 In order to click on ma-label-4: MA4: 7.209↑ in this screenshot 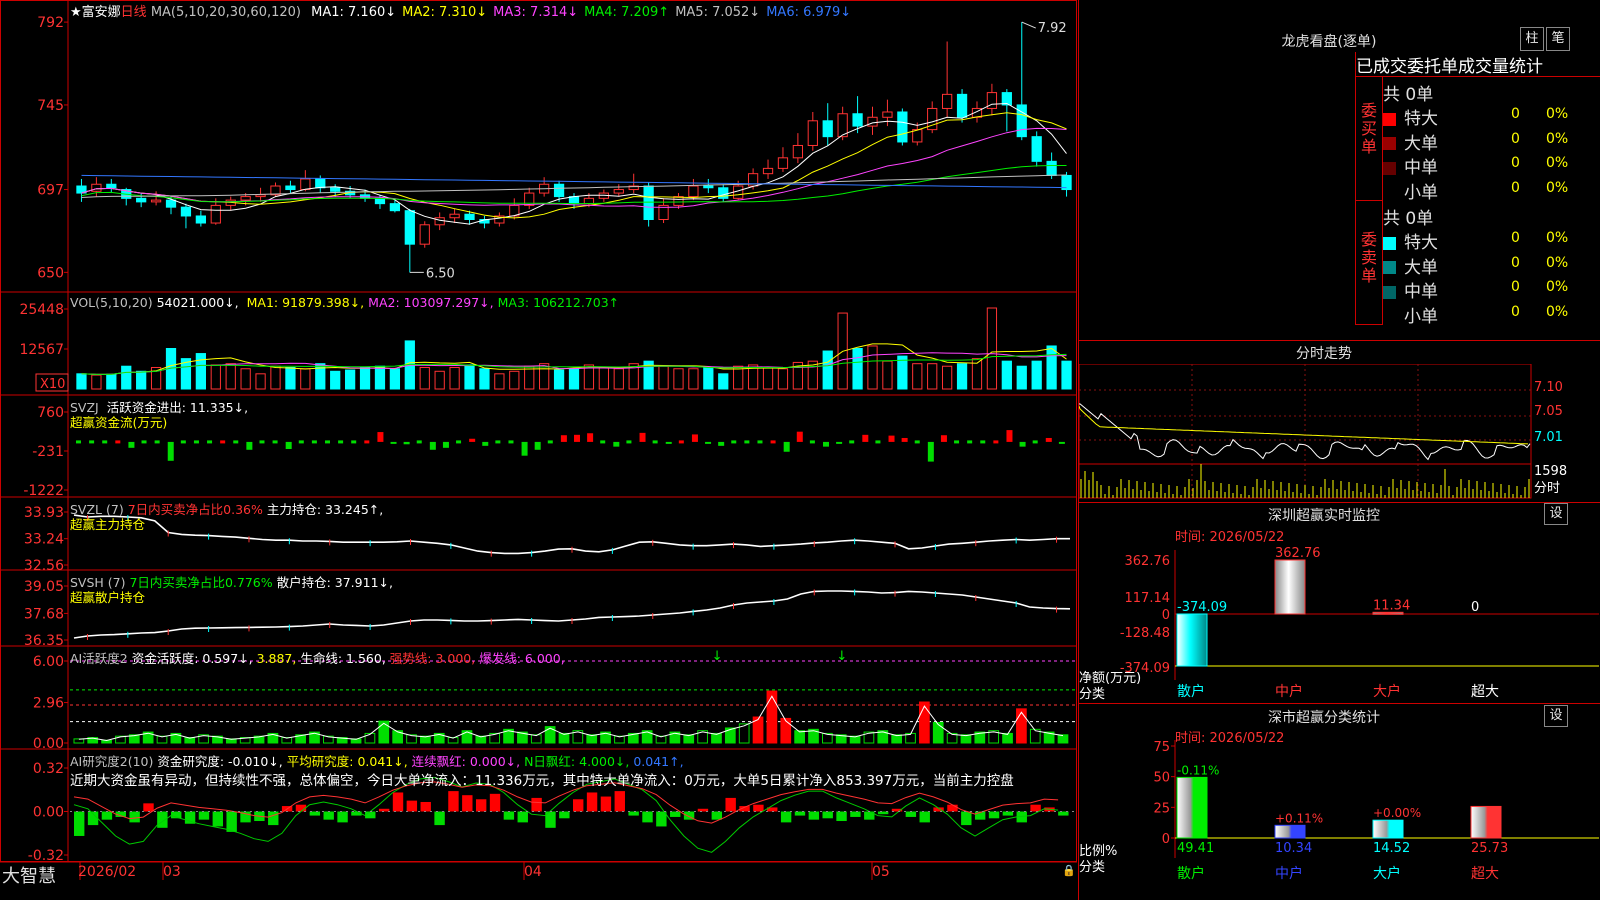, I will do `click(627, 12)`.